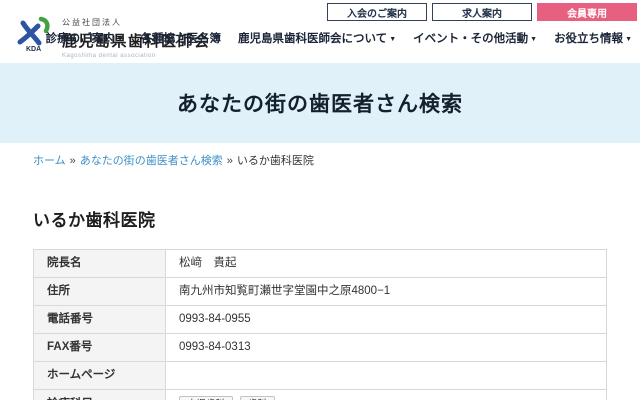 This screenshot has height=400, width=640. What do you see at coordinates (33, 49) in the screenshot?
I see `svg-text: KDA` at bounding box center [33, 49].